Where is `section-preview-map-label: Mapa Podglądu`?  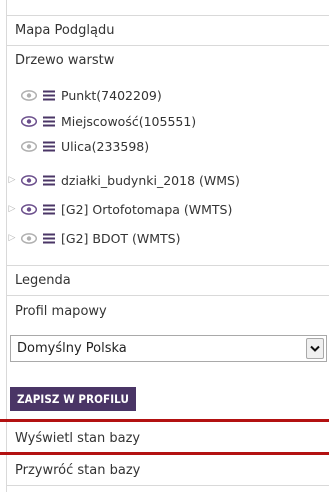
section-preview-map-label: Mapa Podglądu is located at coordinates (65, 30).